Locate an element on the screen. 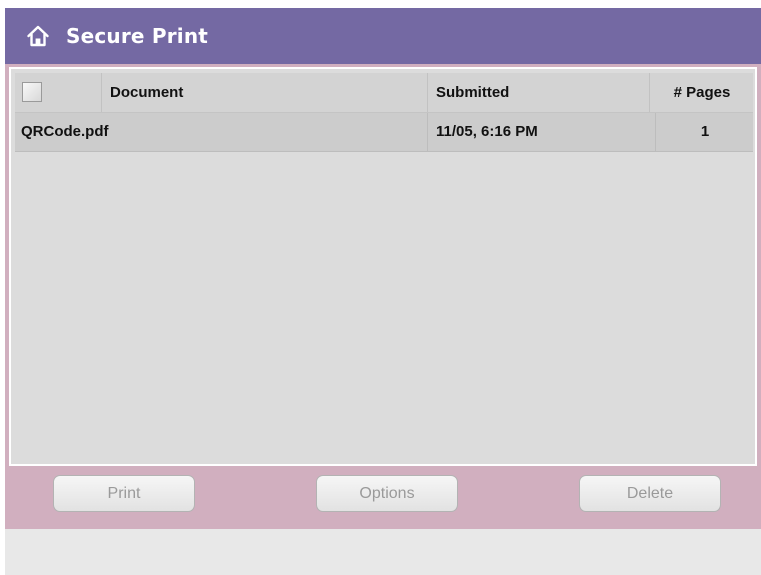  select-all-checkbox is located at coordinates (32, 92).